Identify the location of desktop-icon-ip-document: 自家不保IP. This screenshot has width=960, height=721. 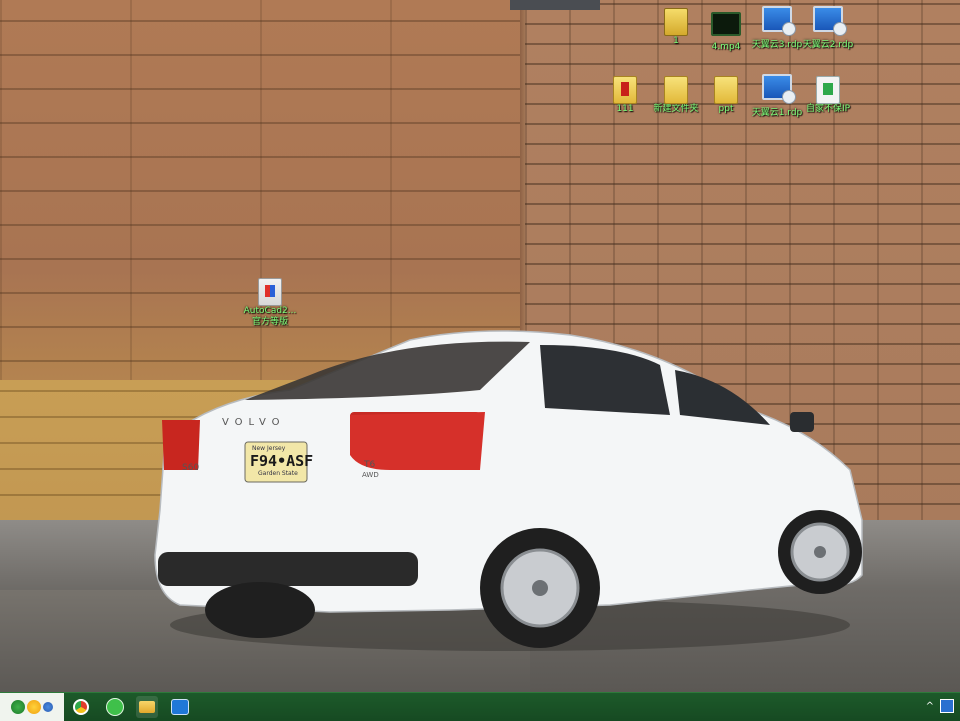
(828, 95).